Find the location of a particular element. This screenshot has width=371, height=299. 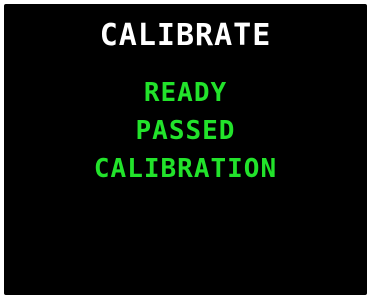

status-line-ready: READY is located at coordinates (185, 93).